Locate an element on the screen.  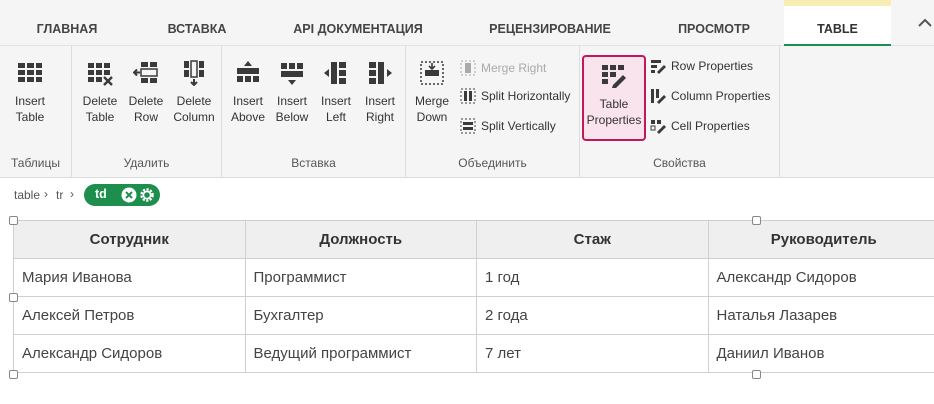
table-header-row: Сотрудник Должность Стаж Руководитель is located at coordinates (473, 239).